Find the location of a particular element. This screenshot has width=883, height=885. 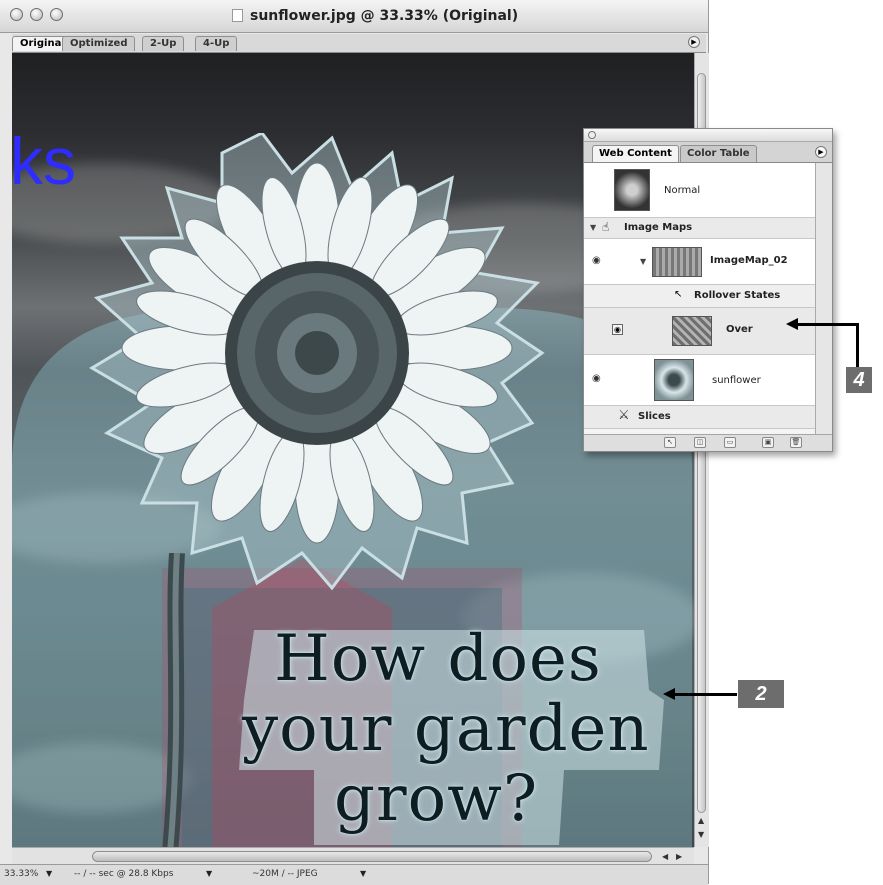

new-slice-icon: ▭ is located at coordinates (730, 442).